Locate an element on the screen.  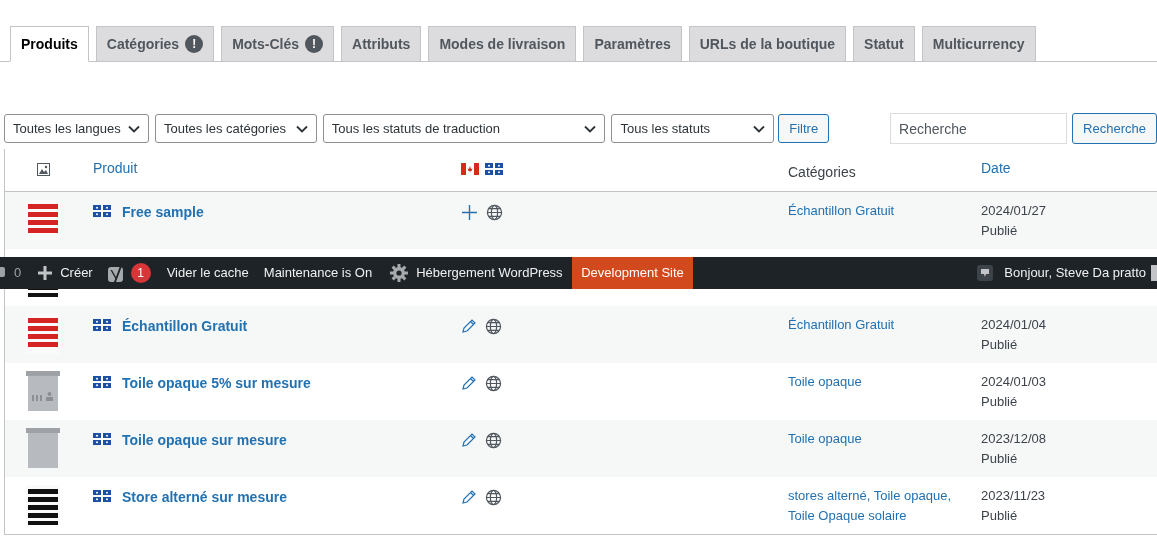
filter-dropdown: Toutes les langues is located at coordinates (76, 128).